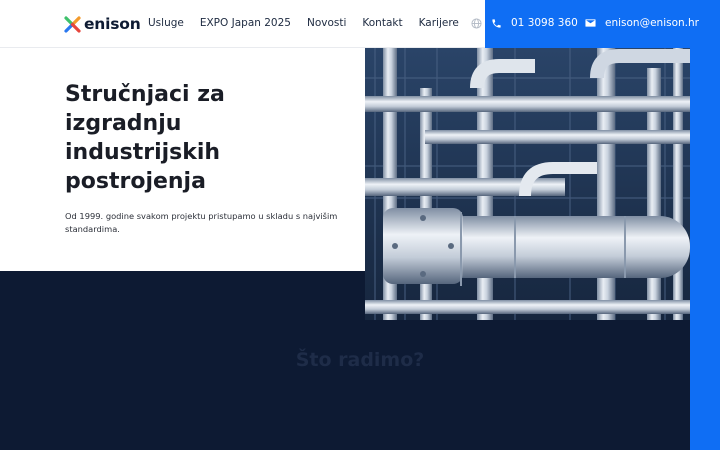  What do you see at coordinates (544, 23) in the screenshot?
I see `phone-number: 01 3098 360` at bounding box center [544, 23].